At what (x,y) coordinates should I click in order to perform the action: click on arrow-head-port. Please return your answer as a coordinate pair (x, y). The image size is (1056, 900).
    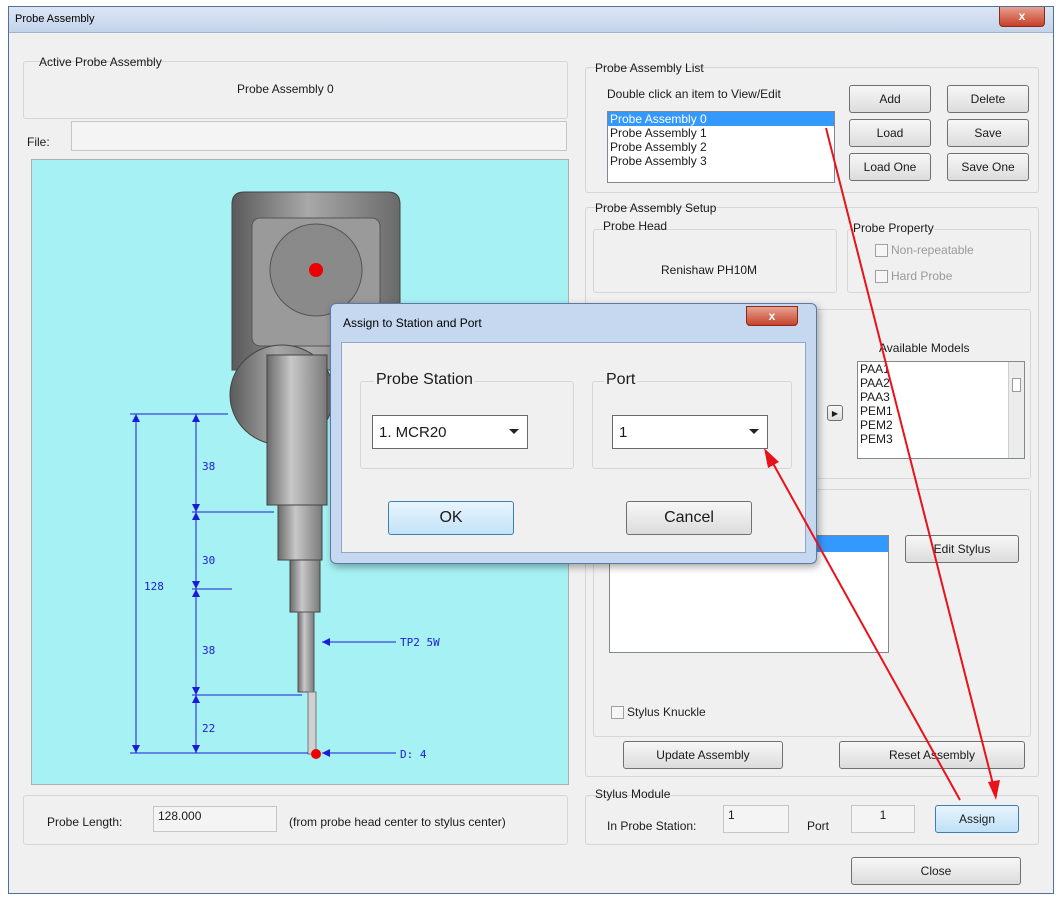
    Looking at the image, I should click on (771, 458).